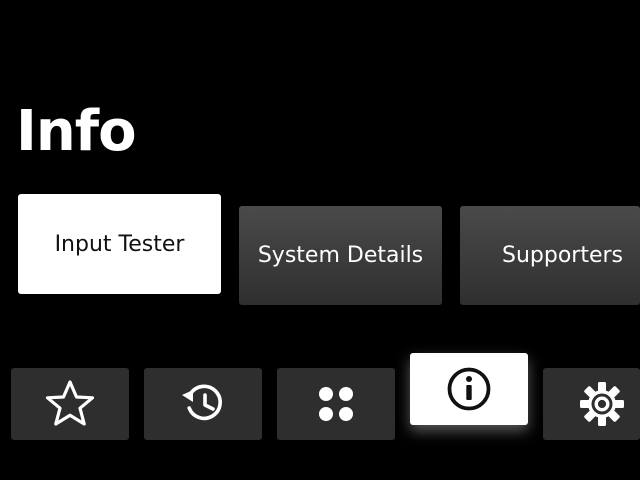  I want to click on nav-info, so click(469, 389).